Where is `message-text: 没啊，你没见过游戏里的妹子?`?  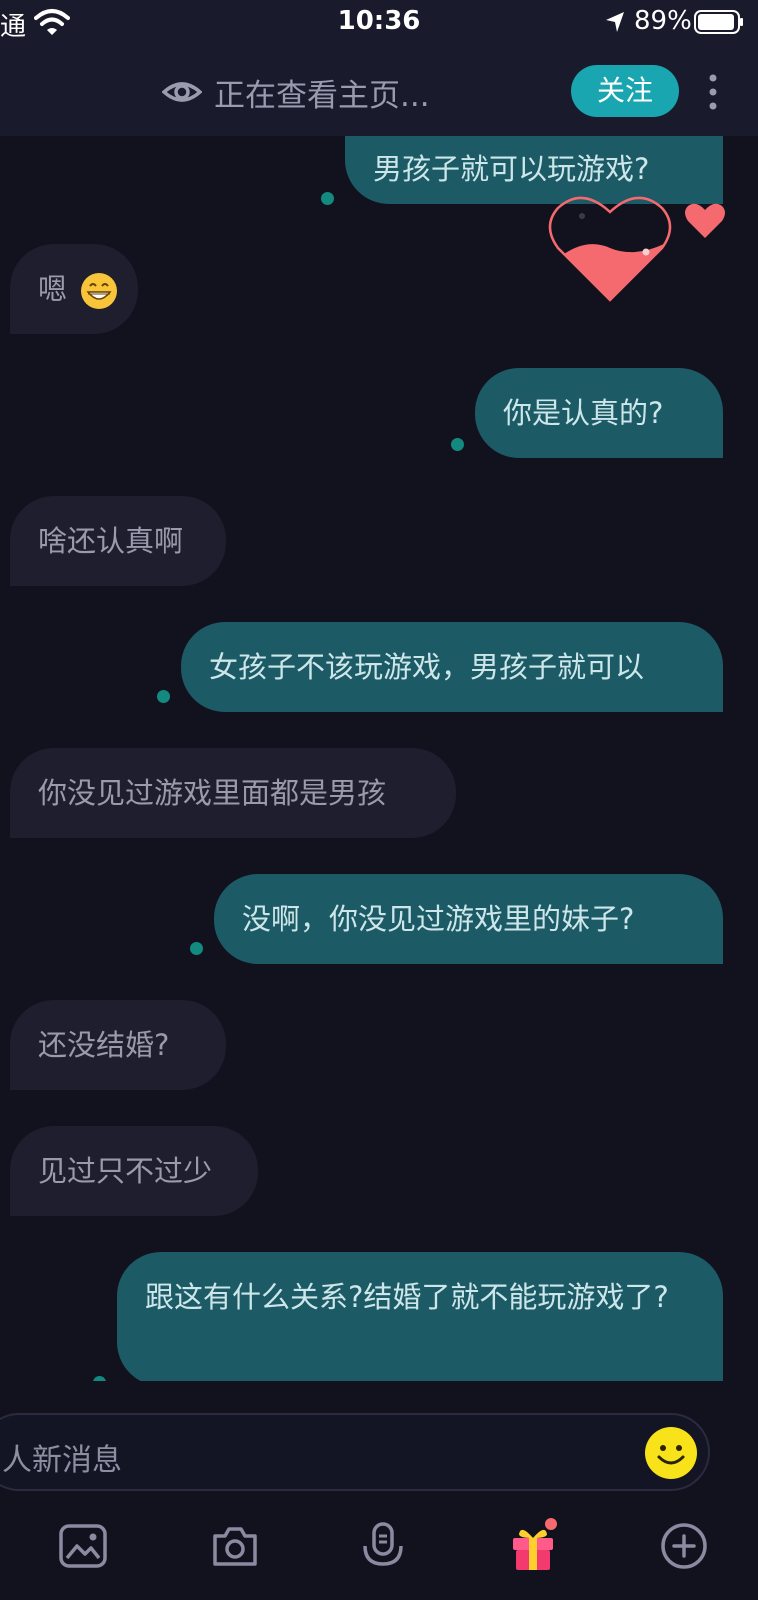 message-text: 没啊，你没见过游戏里的妹子? is located at coordinates (438, 919).